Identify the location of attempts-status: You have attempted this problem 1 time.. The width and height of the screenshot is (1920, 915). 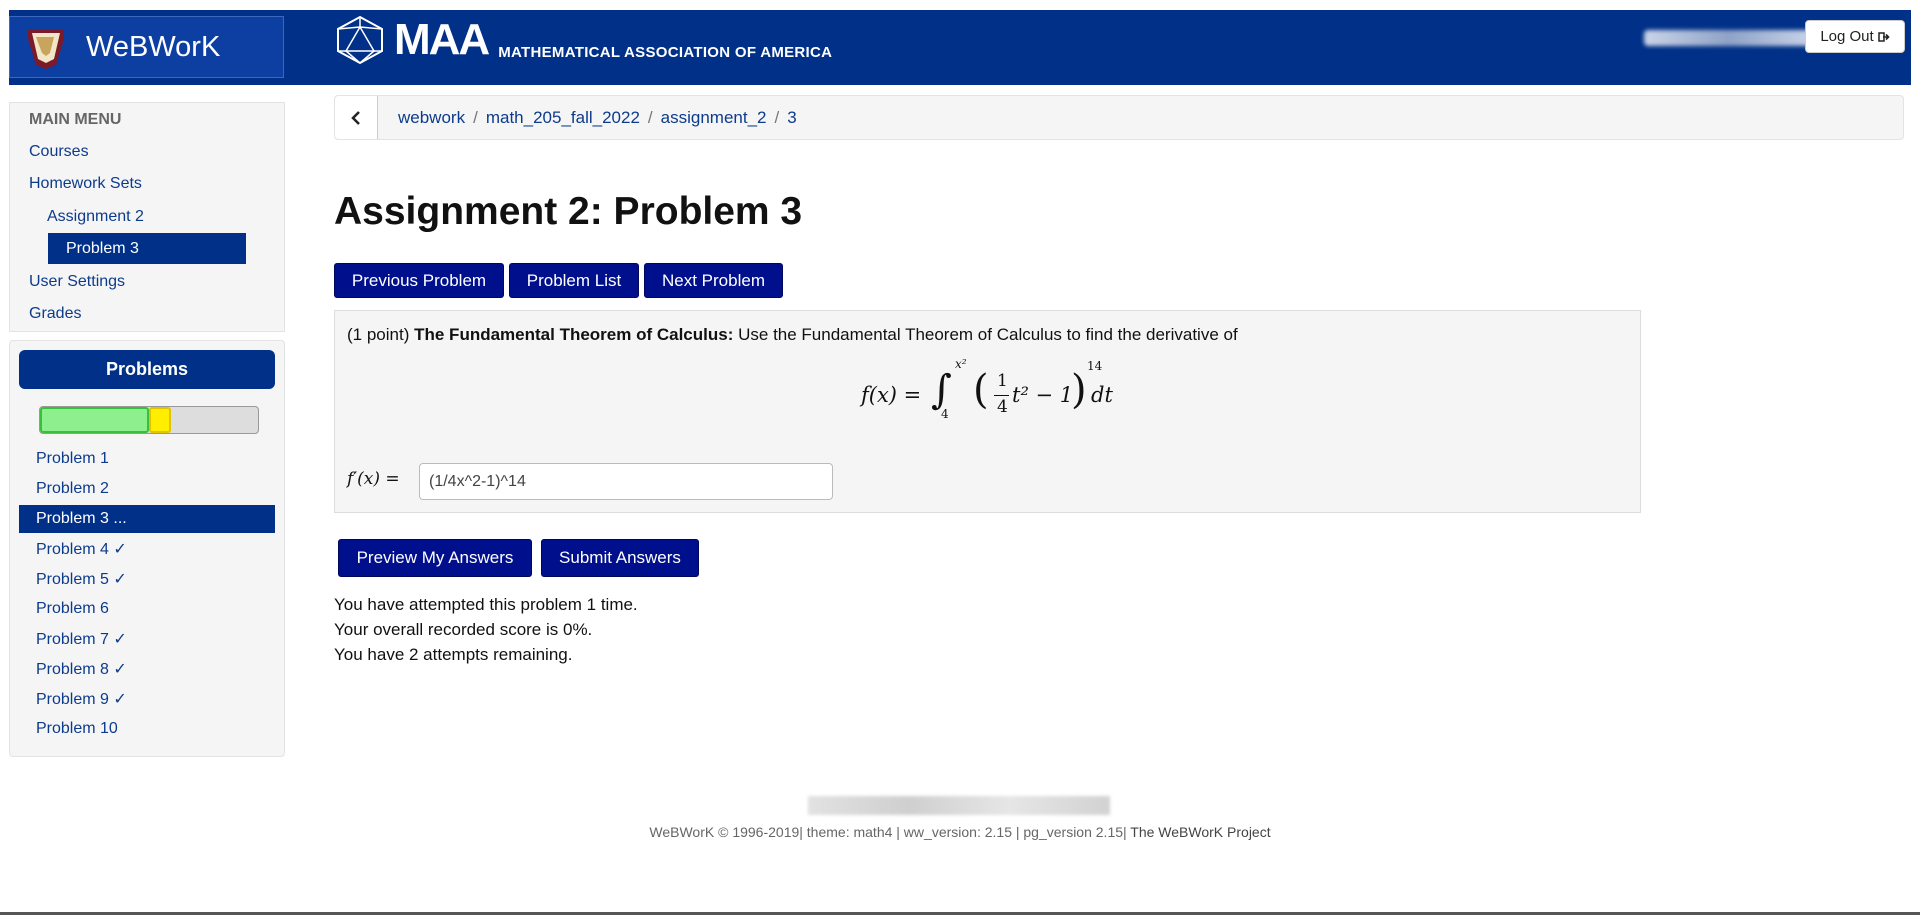
(486, 604).